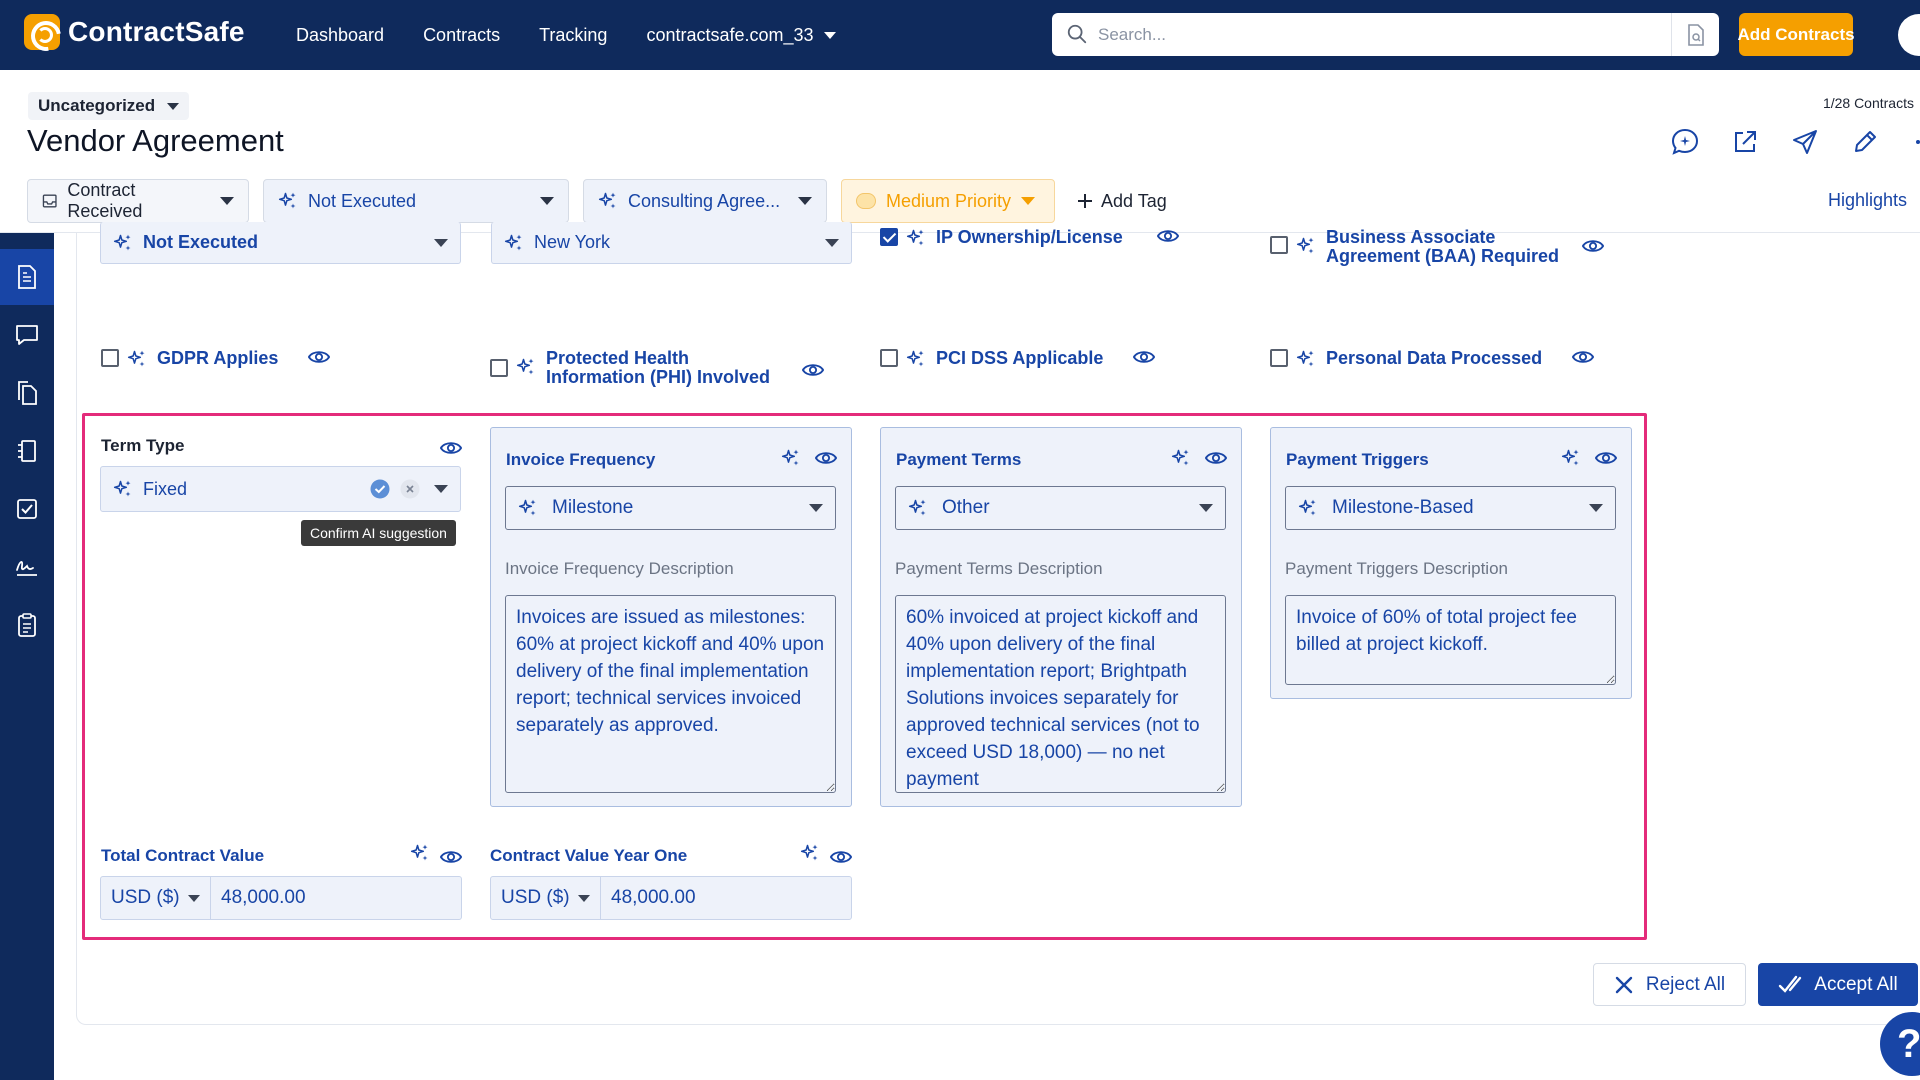  I want to click on panel-title: Invoice Frequency, so click(581, 459).